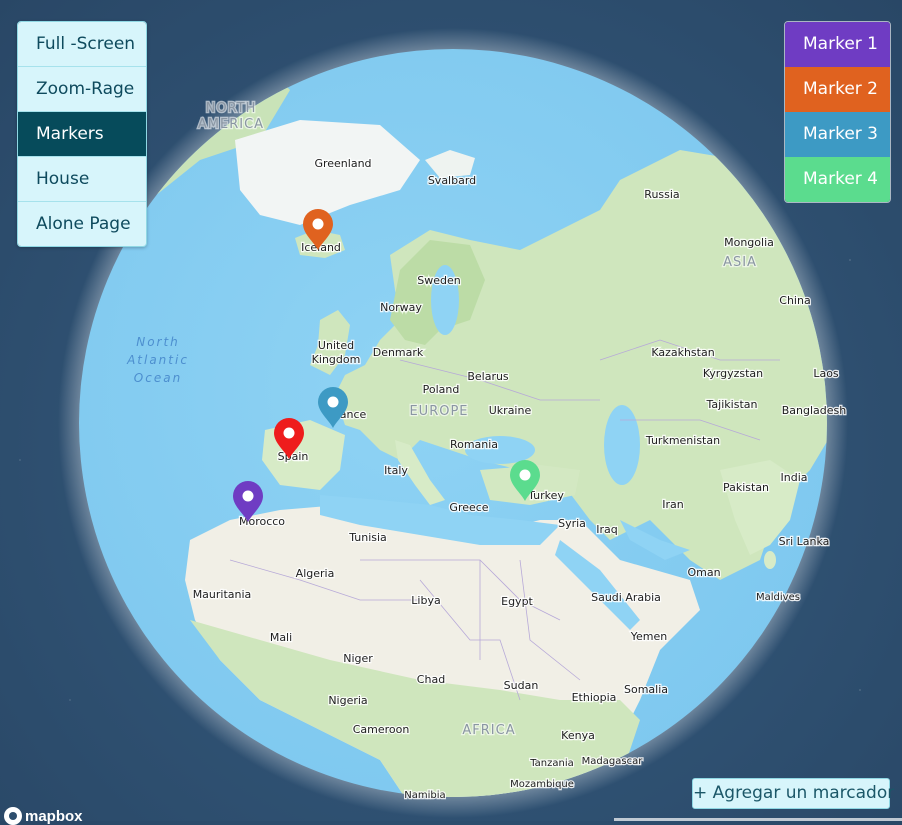  I want to click on label-europe: EUROPE, so click(438, 411).